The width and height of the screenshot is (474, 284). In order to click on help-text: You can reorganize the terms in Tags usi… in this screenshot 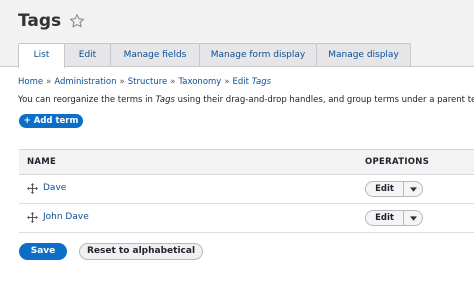, I will do `click(246, 100)`.